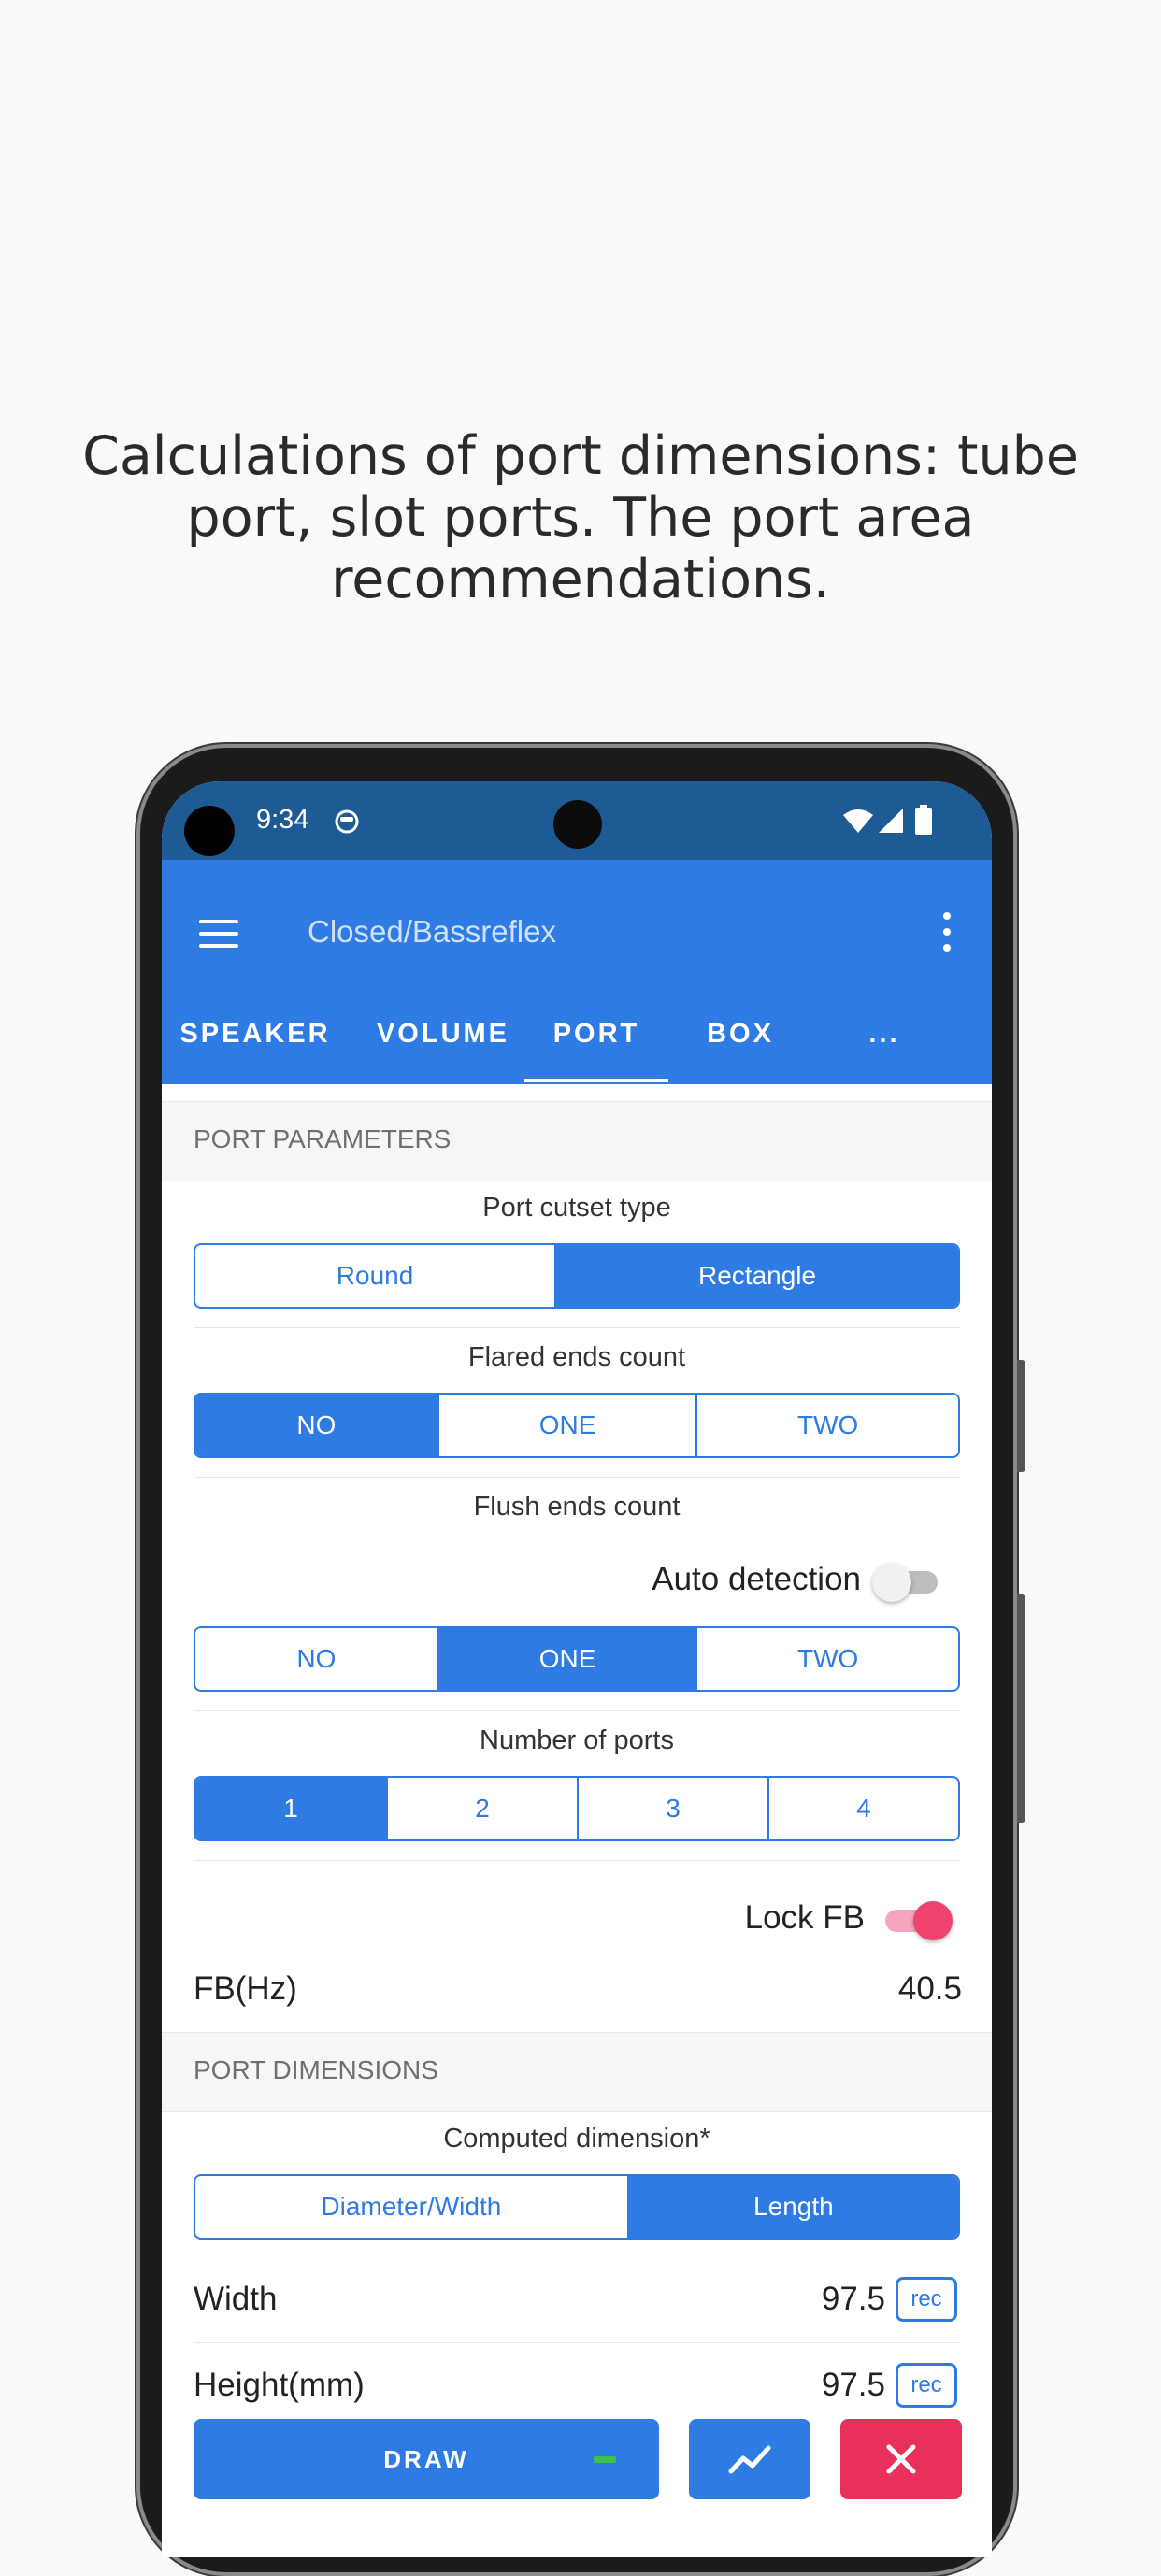  What do you see at coordinates (792, 2207) in the screenshot?
I see `computed-option-length: Length` at bounding box center [792, 2207].